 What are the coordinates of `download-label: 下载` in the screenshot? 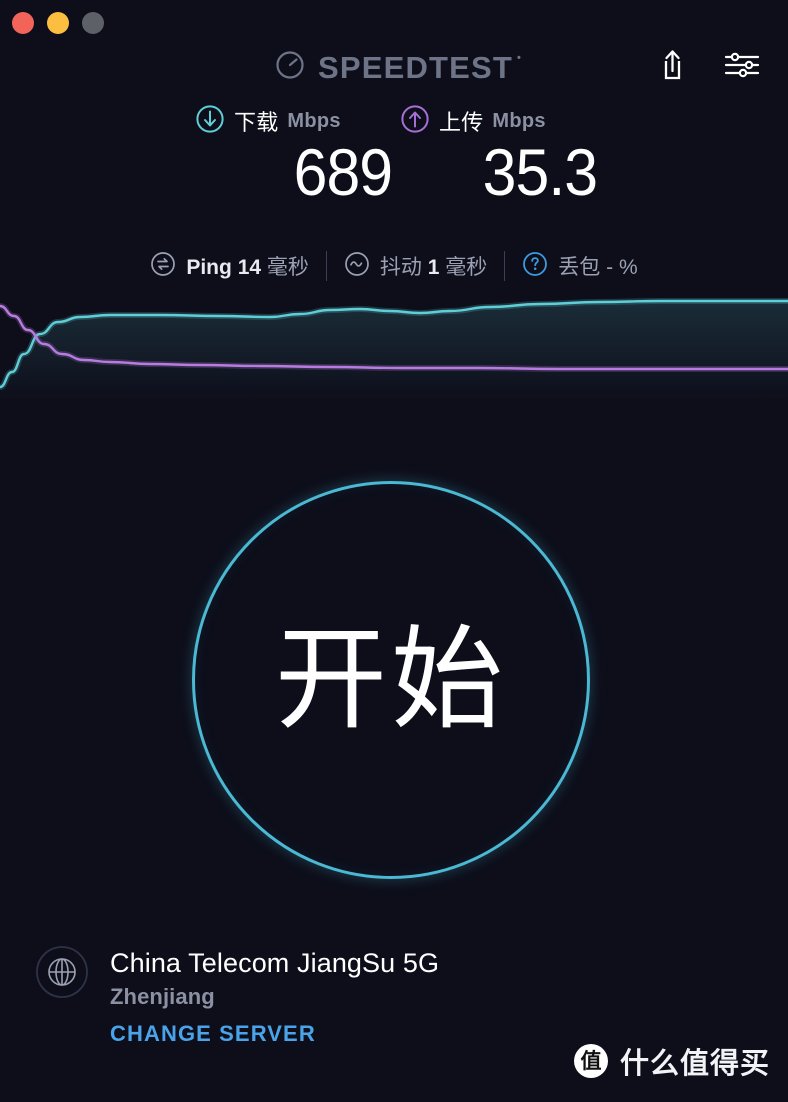 It's located at (256, 122).